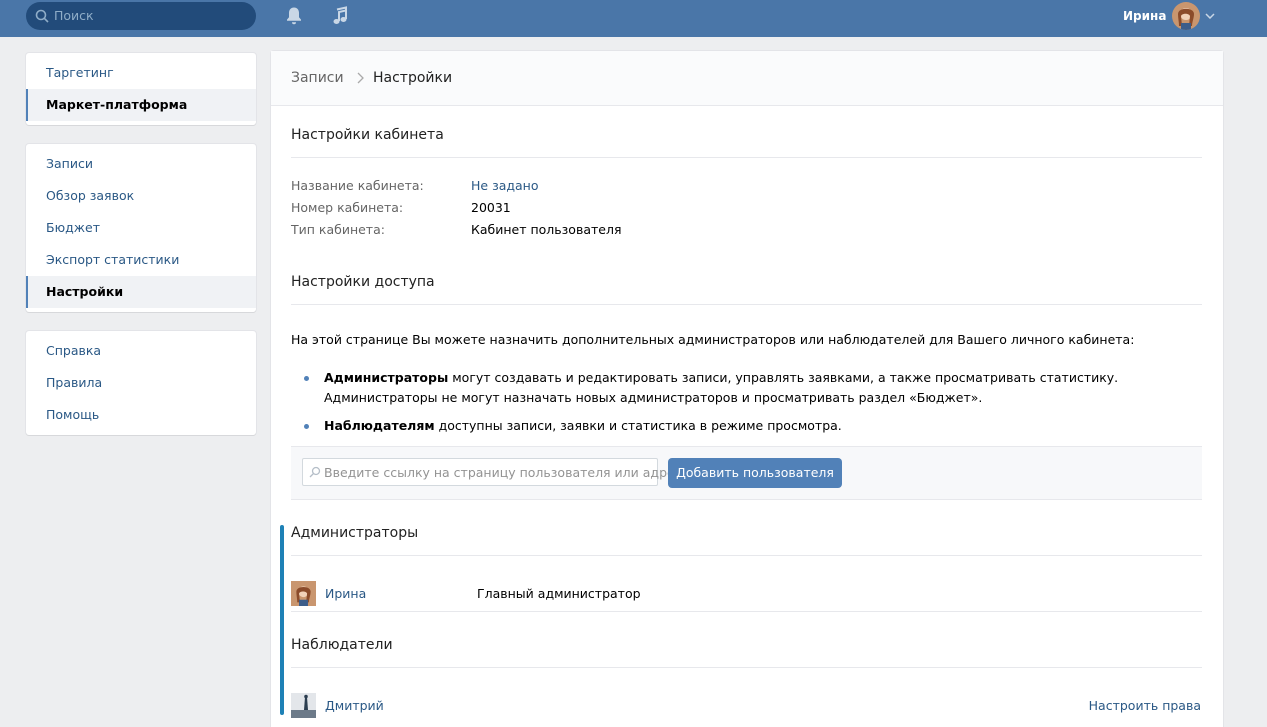 The image size is (1267, 727). What do you see at coordinates (340, 16) in the screenshot?
I see `music-icon` at bounding box center [340, 16].